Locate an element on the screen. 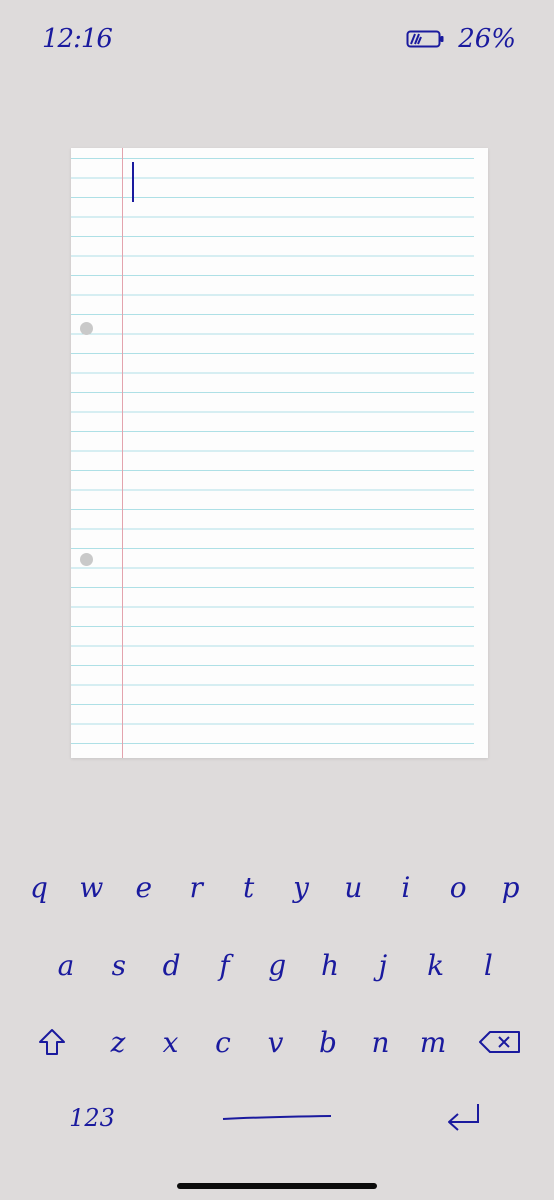 The height and width of the screenshot is (1200, 554). key-h: h is located at coordinates (330, 965).